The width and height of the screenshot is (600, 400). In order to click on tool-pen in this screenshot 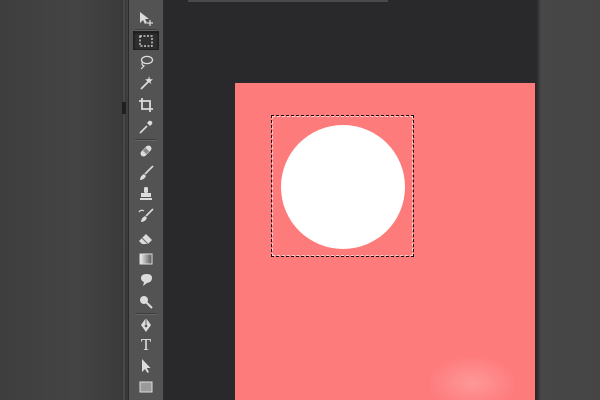, I will do `click(146, 324)`.